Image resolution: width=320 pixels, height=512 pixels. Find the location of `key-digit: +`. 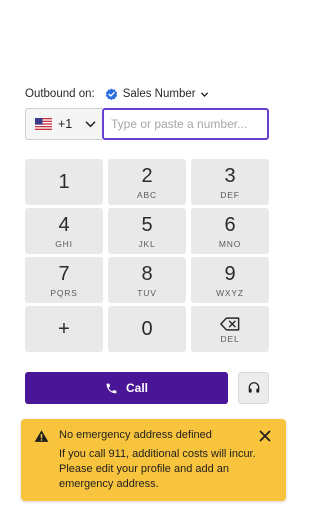

key-digit: + is located at coordinates (64, 329).